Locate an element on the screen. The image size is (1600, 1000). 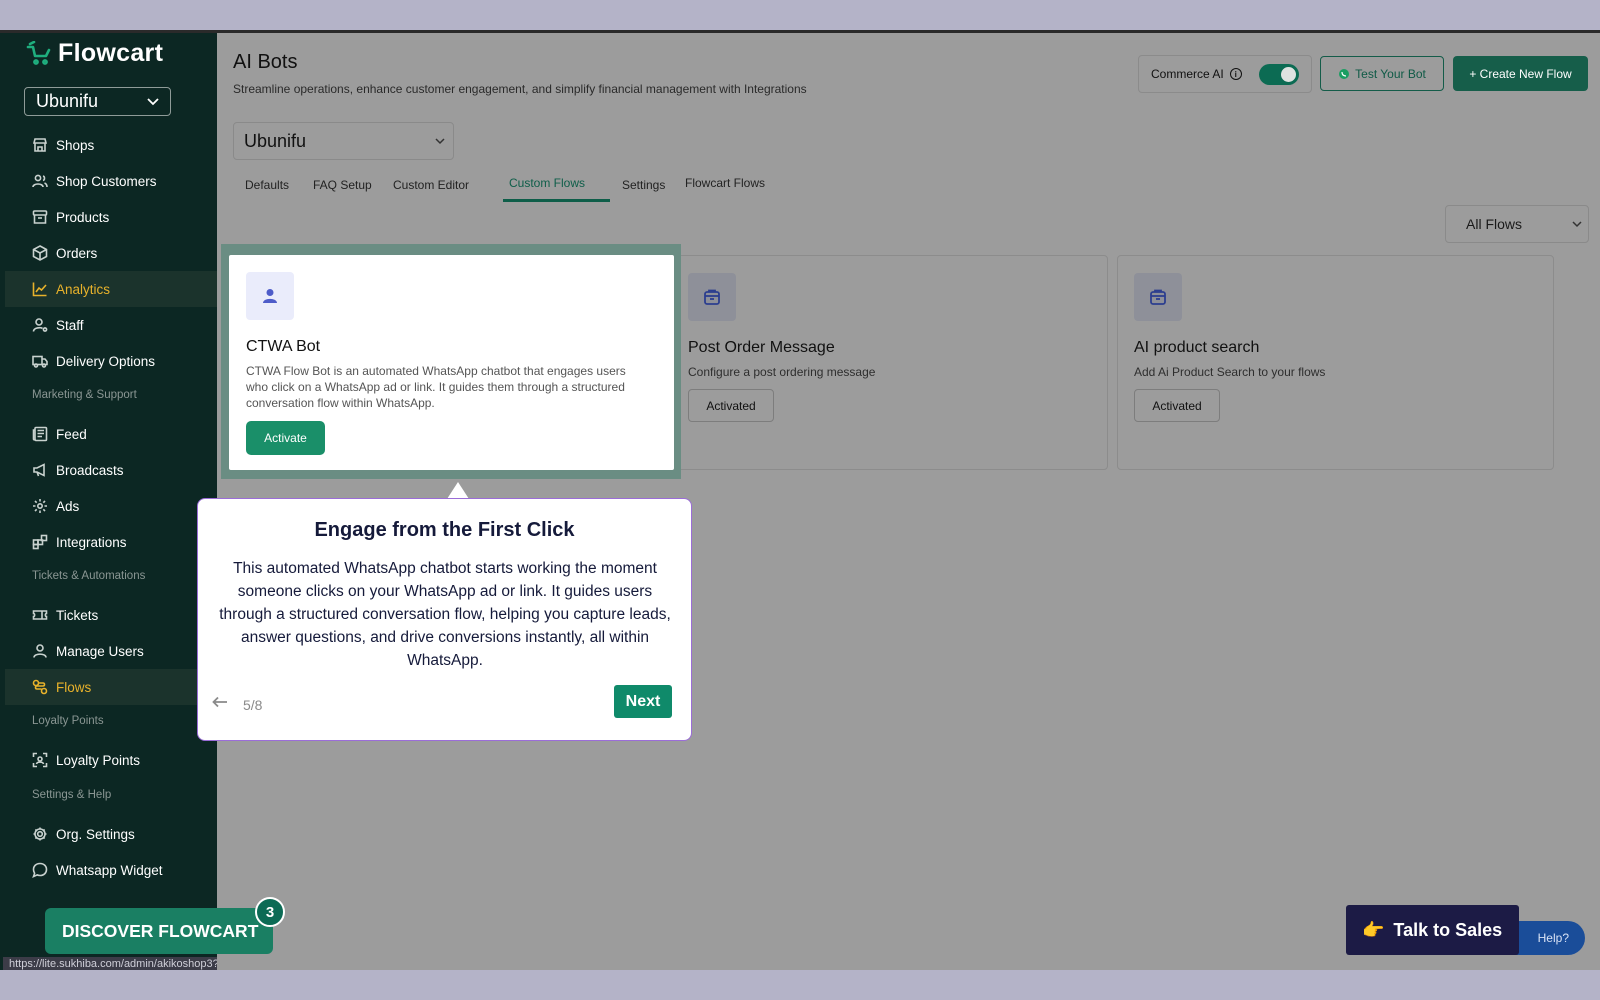
sidebar-item-label: Analytics is located at coordinates (83, 289).